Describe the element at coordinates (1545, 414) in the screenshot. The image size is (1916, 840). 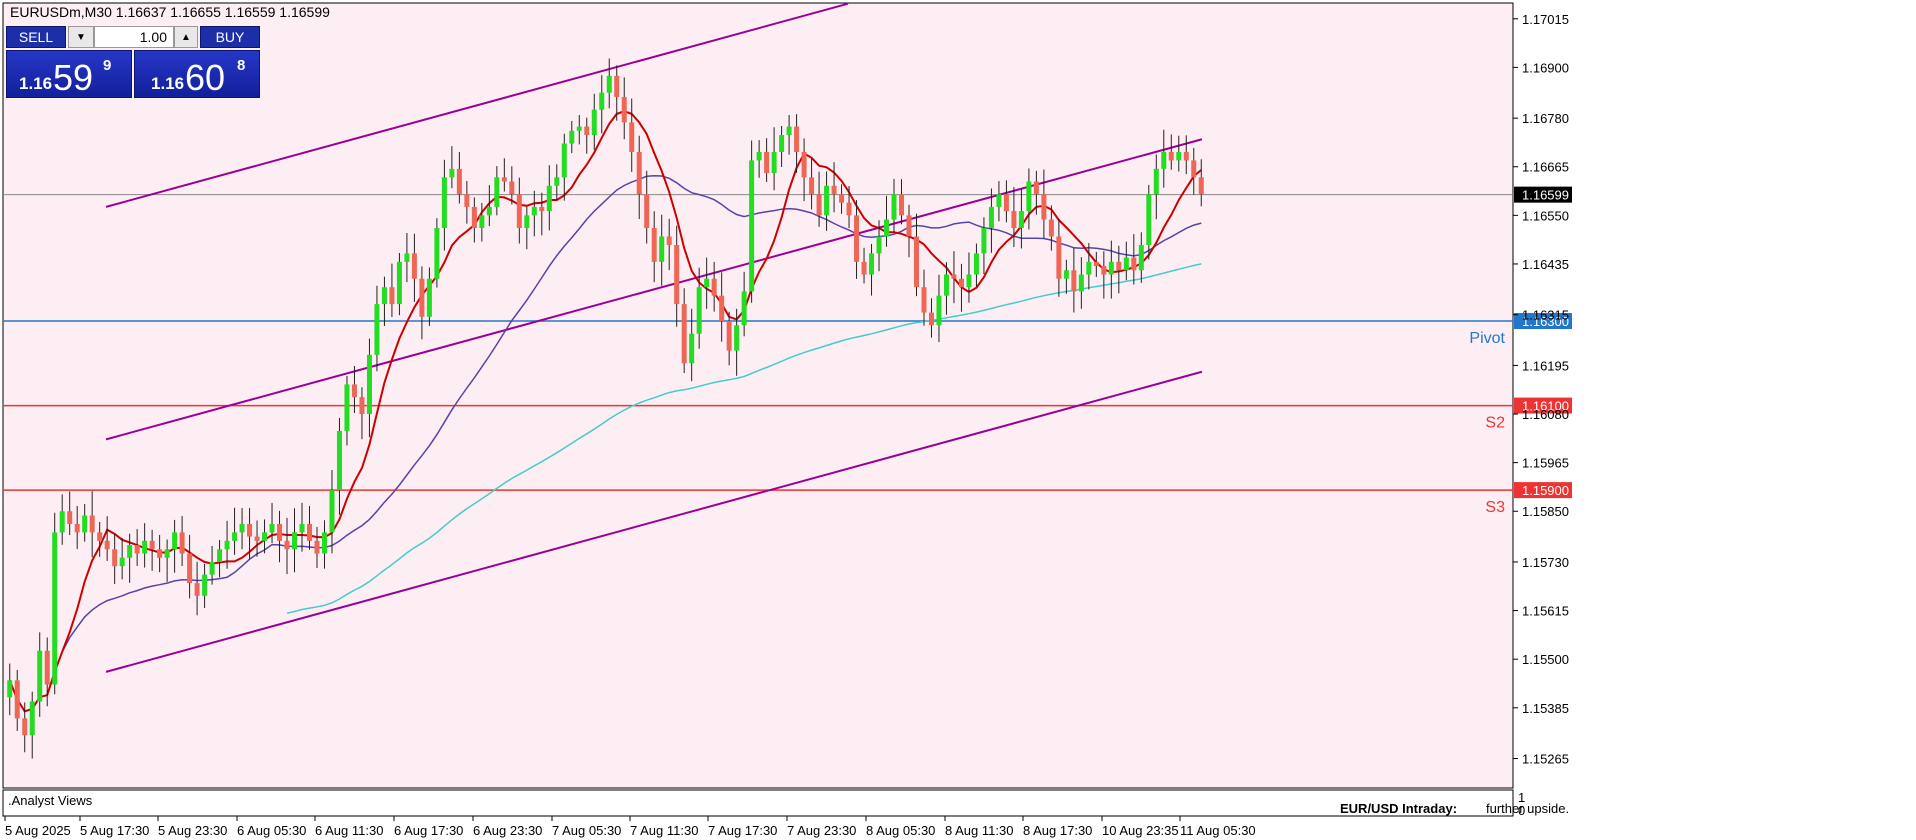
I see `y-tick-label: 1.16080` at that location.